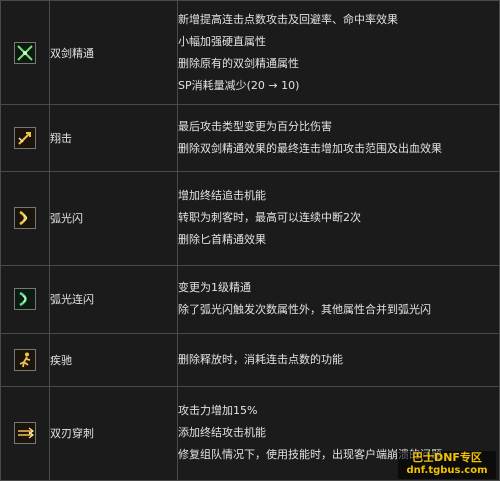 The width and height of the screenshot is (500, 481). Describe the element at coordinates (288, 19) in the screenshot. I see `description-line: 新增提高连击点数攻击及回避率、命中率效果` at that location.